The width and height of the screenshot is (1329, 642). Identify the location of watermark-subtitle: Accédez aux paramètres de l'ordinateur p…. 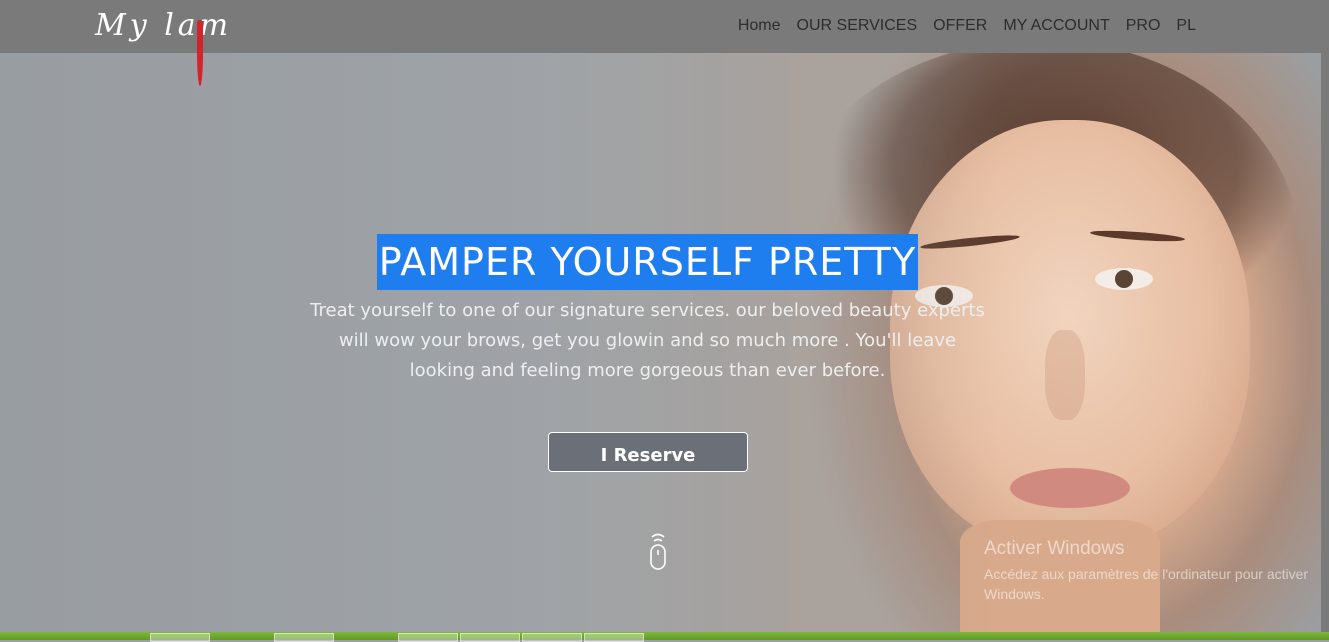
(1146, 584).